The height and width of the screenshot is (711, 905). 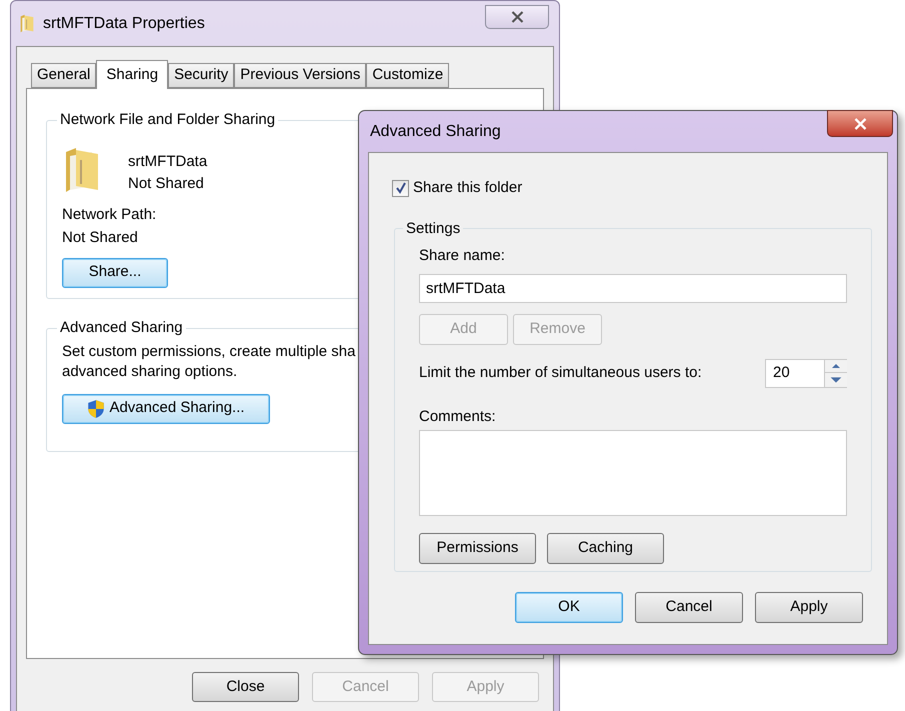 I want to click on tab: Security, so click(x=201, y=75).